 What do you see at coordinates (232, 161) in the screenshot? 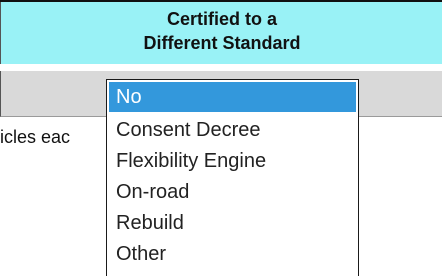
I see `option-flexibility-engine: Flexibility Engine` at bounding box center [232, 161].